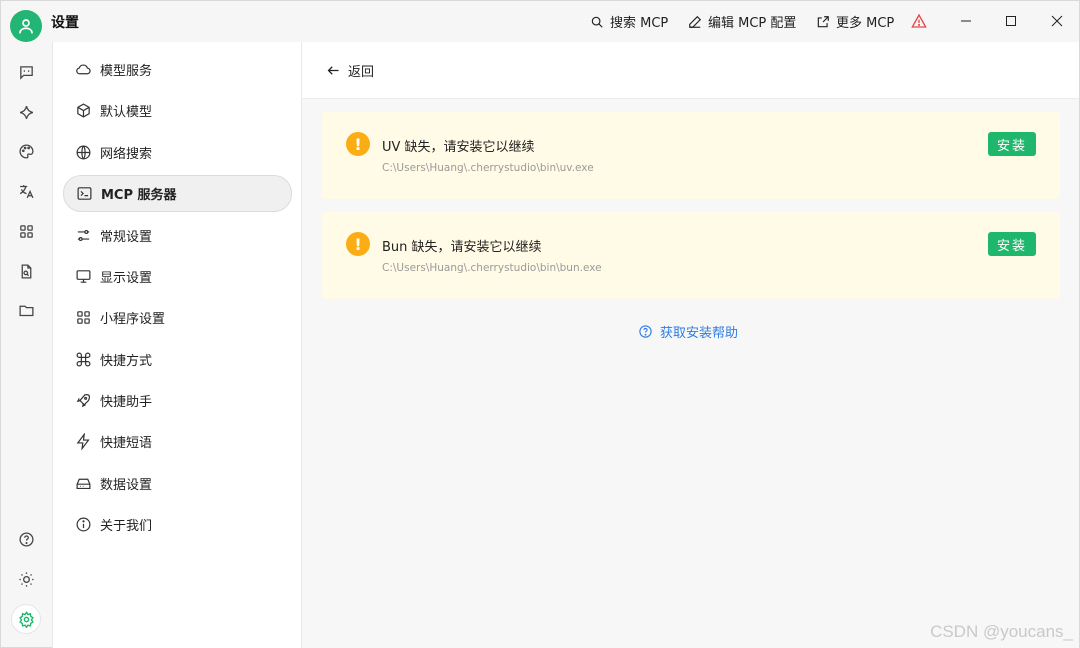 The height and width of the screenshot is (648, 1080). Describe the element at coordinates (177, 400) in the screenshot. I see `nav-item-quick-assistant: 快捷助手` at that location.